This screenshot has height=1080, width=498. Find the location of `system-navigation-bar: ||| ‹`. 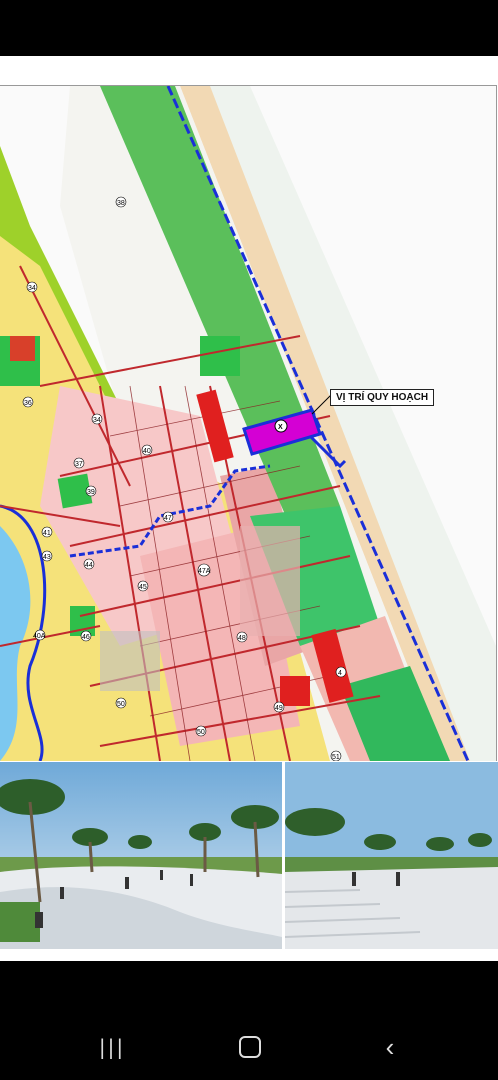

system-navigation-bar: ||| ‹ is located at coordinates (249, 1040).